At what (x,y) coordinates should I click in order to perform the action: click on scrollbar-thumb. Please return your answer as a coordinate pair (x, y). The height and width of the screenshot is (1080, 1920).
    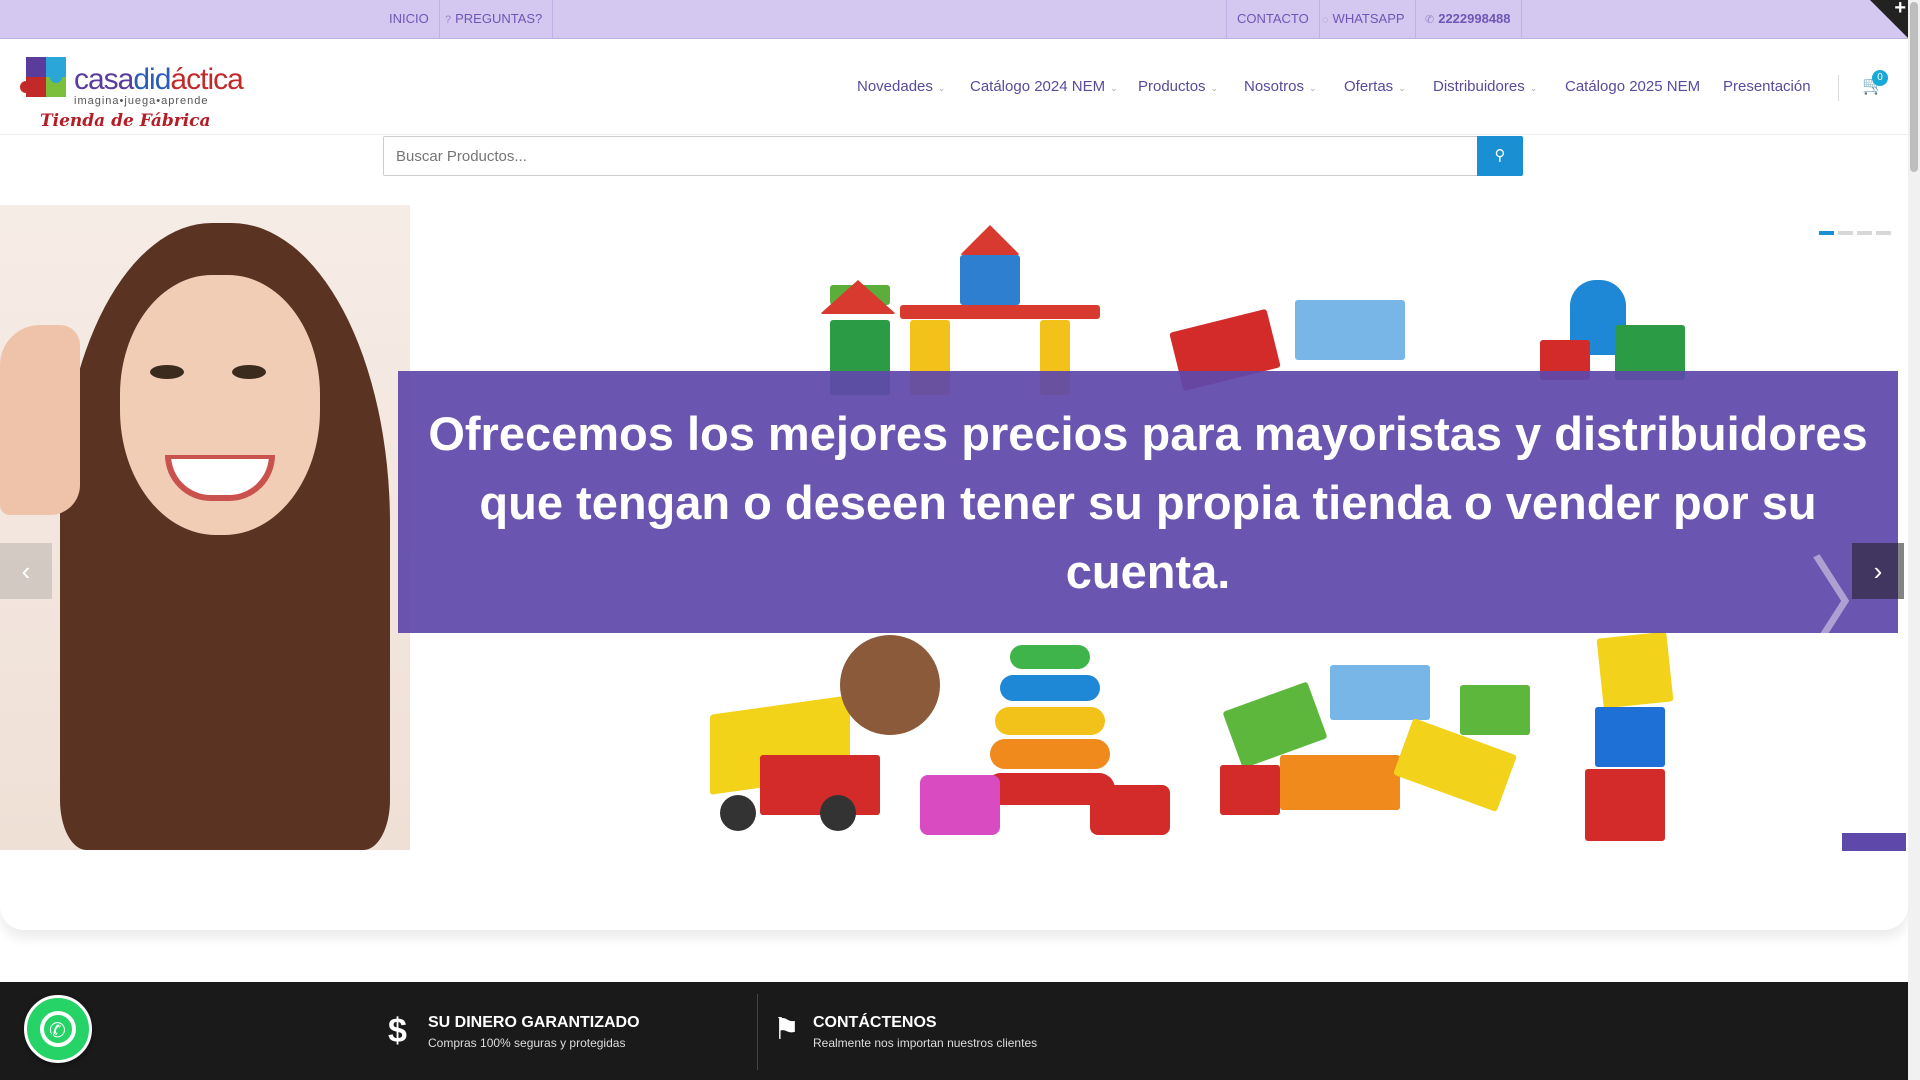
    Looking at the image, I should click on (1914, 87).